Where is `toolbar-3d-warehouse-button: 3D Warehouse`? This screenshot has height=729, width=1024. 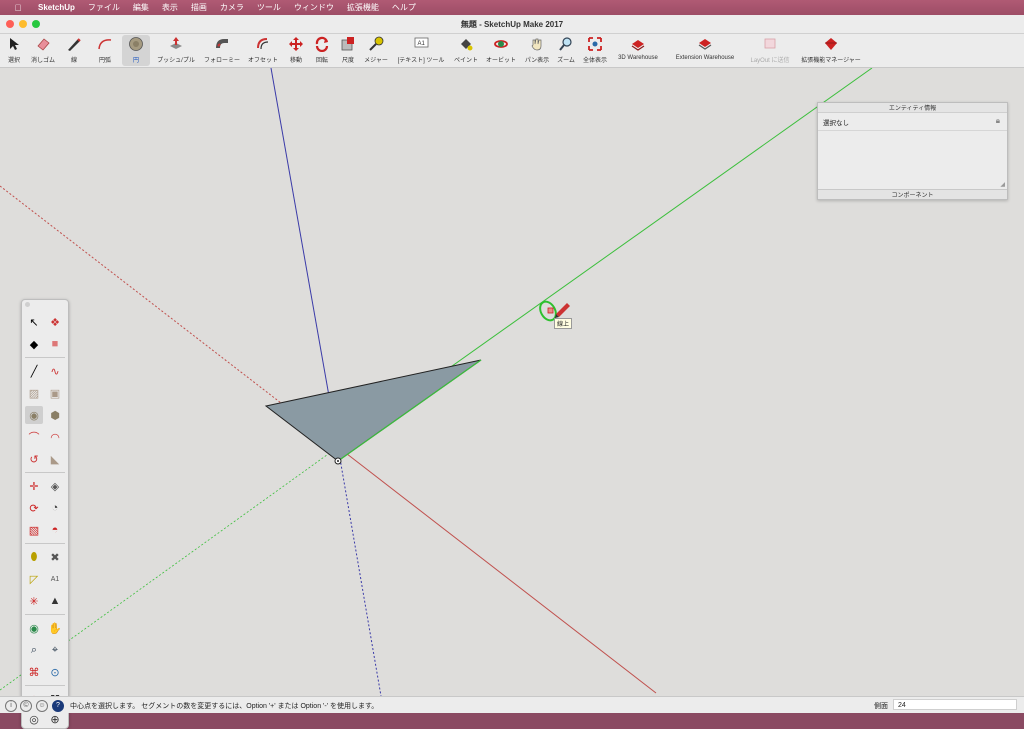 toolbar-3d-warehouse-button: 3D Warehouse is located at coordinates (638, 50).